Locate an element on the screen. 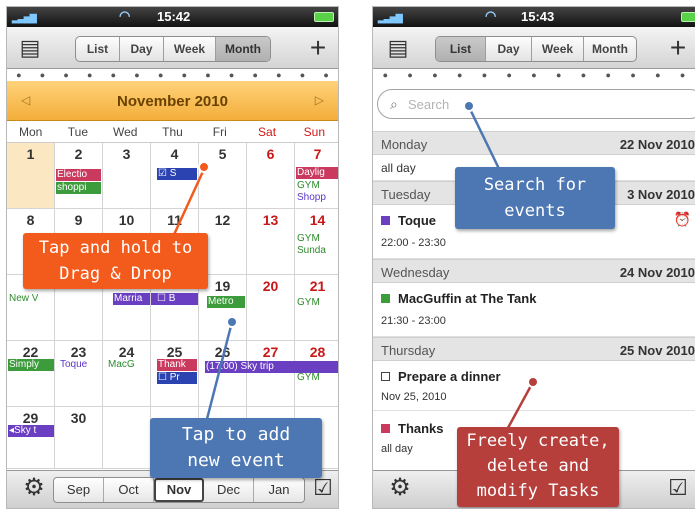 Image resolution: width=695 pixels, height=511 pixels. drag-target-dot is located at coordinates (204, 167).